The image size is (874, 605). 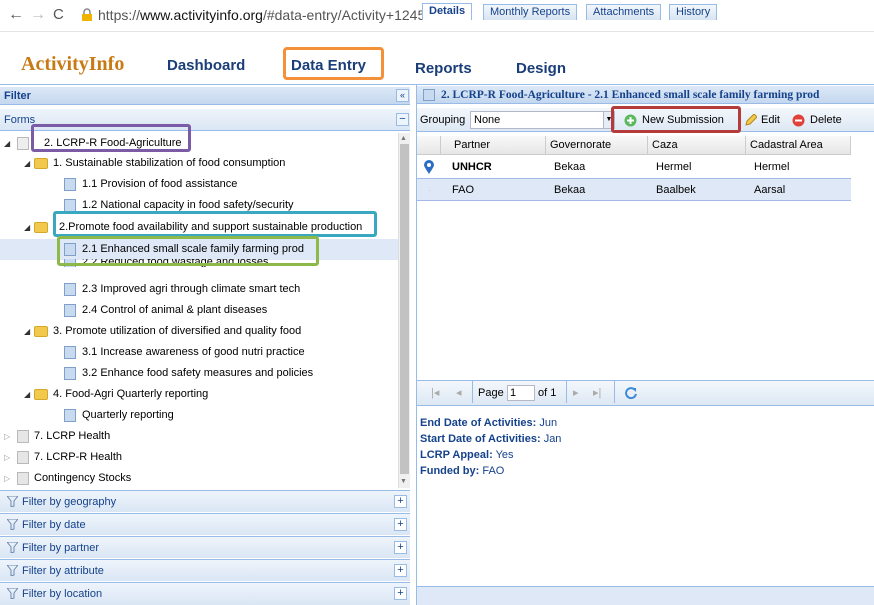 What do you see at coordinates (462, 471) in the screenshot?
I see `detail-row: Funded by: FAO` at bounding box center [462, 471].